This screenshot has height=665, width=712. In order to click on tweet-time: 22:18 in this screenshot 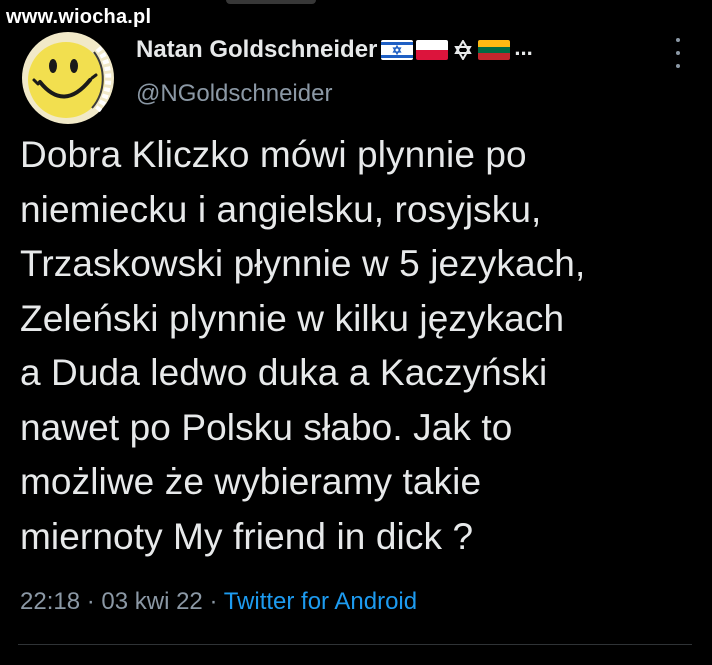, I will do `click(50, 601)`.